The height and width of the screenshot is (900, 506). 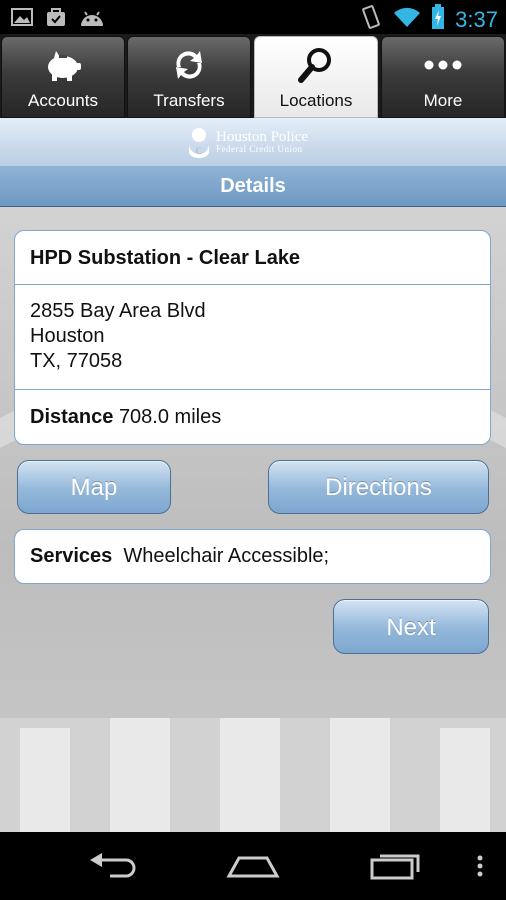 What do you see at coordinates (476, 19) in the screenshot?
I see `clock-time: 3:37` at bounding box center [476, 19].